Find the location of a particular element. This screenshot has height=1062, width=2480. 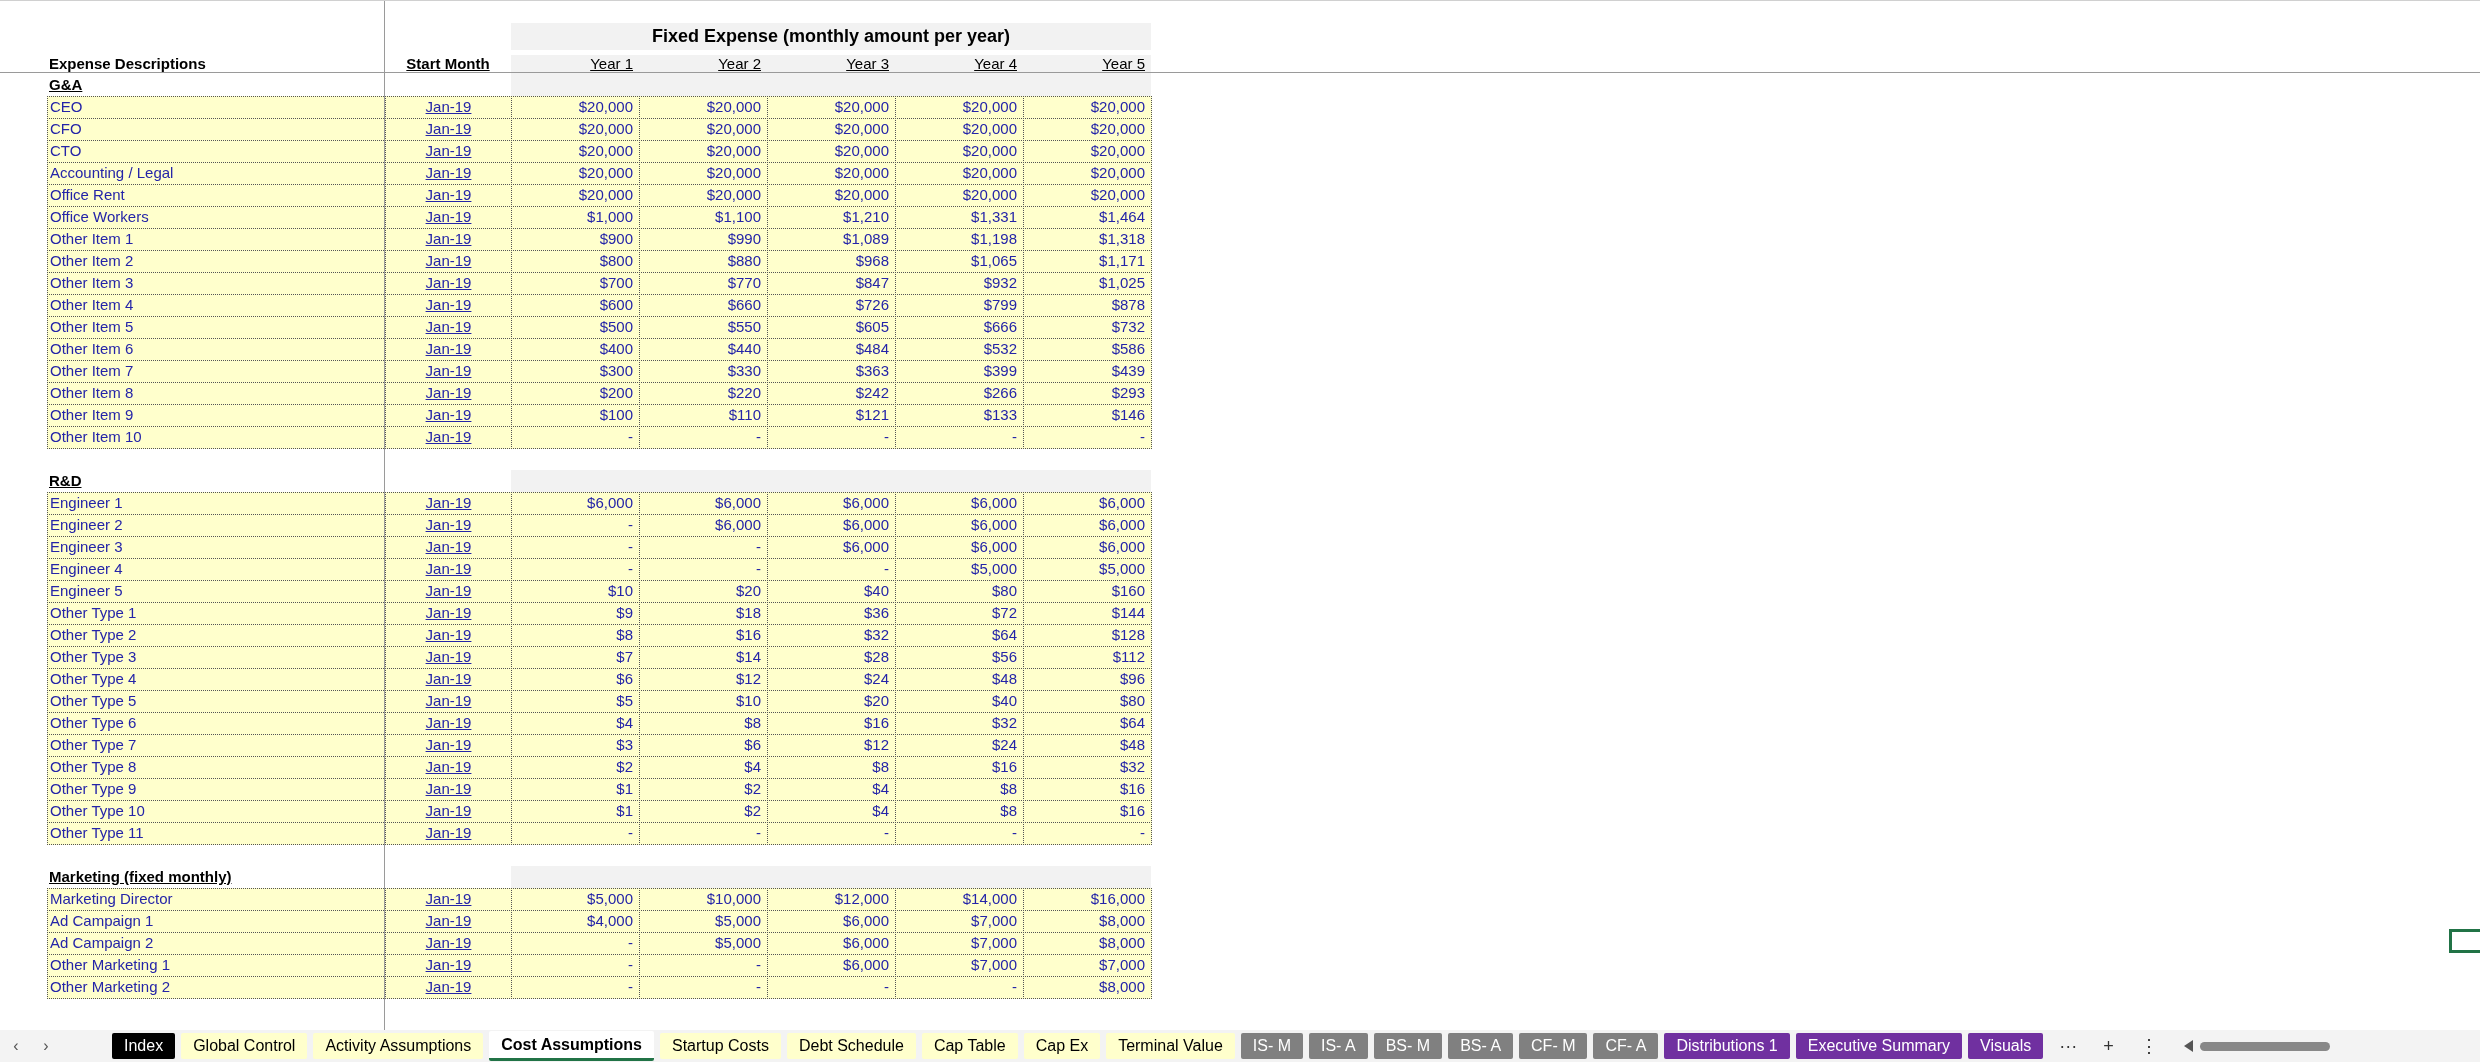

sheet-tab: IS- M is located at coordinates (1271, 1046).